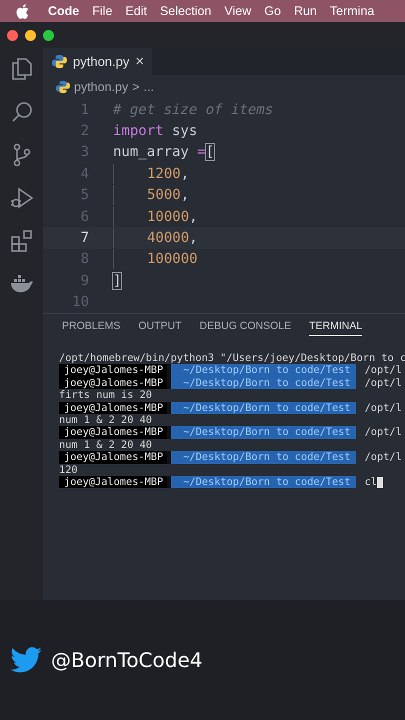 The height and width of the screenshot is (720, 405). I want to click on line-number: 4, so click(84, 174).